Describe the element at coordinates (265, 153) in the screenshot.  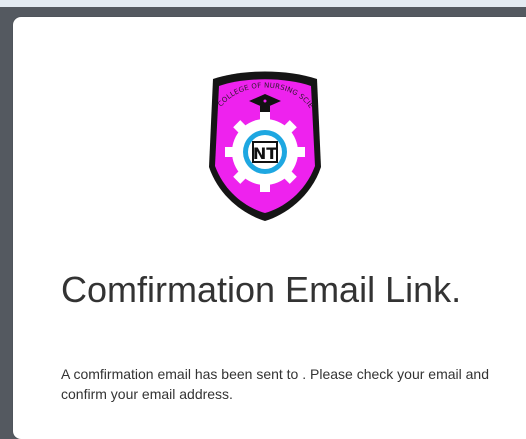
I see `logo-monogram: NT` at that location.